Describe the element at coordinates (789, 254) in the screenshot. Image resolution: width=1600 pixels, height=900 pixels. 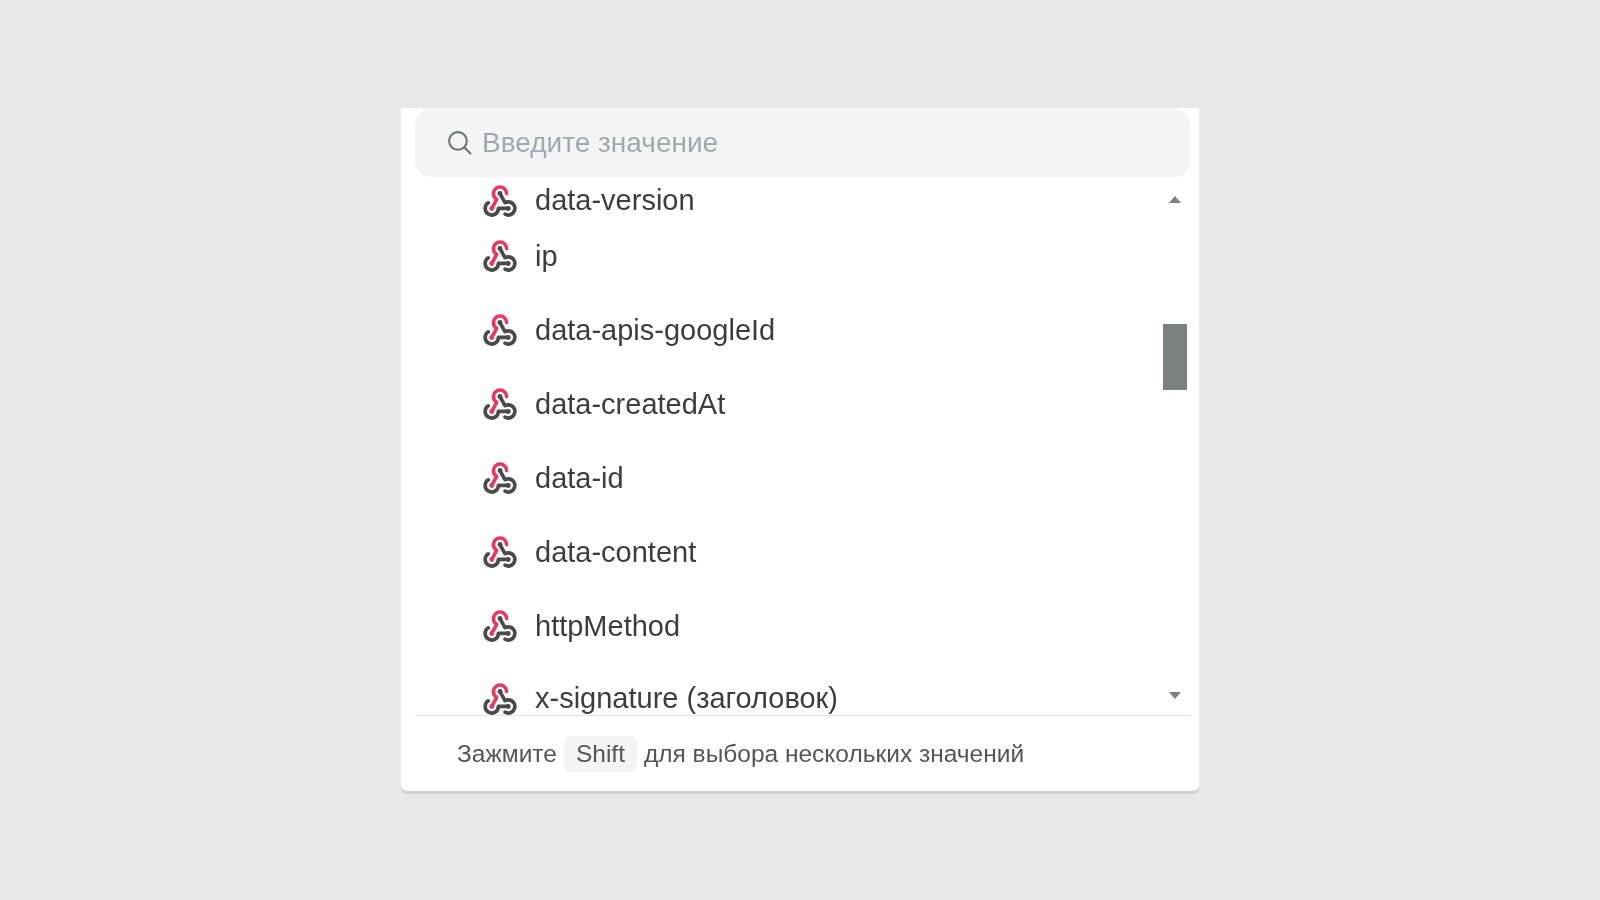
I see `option-item: ip` at that location.